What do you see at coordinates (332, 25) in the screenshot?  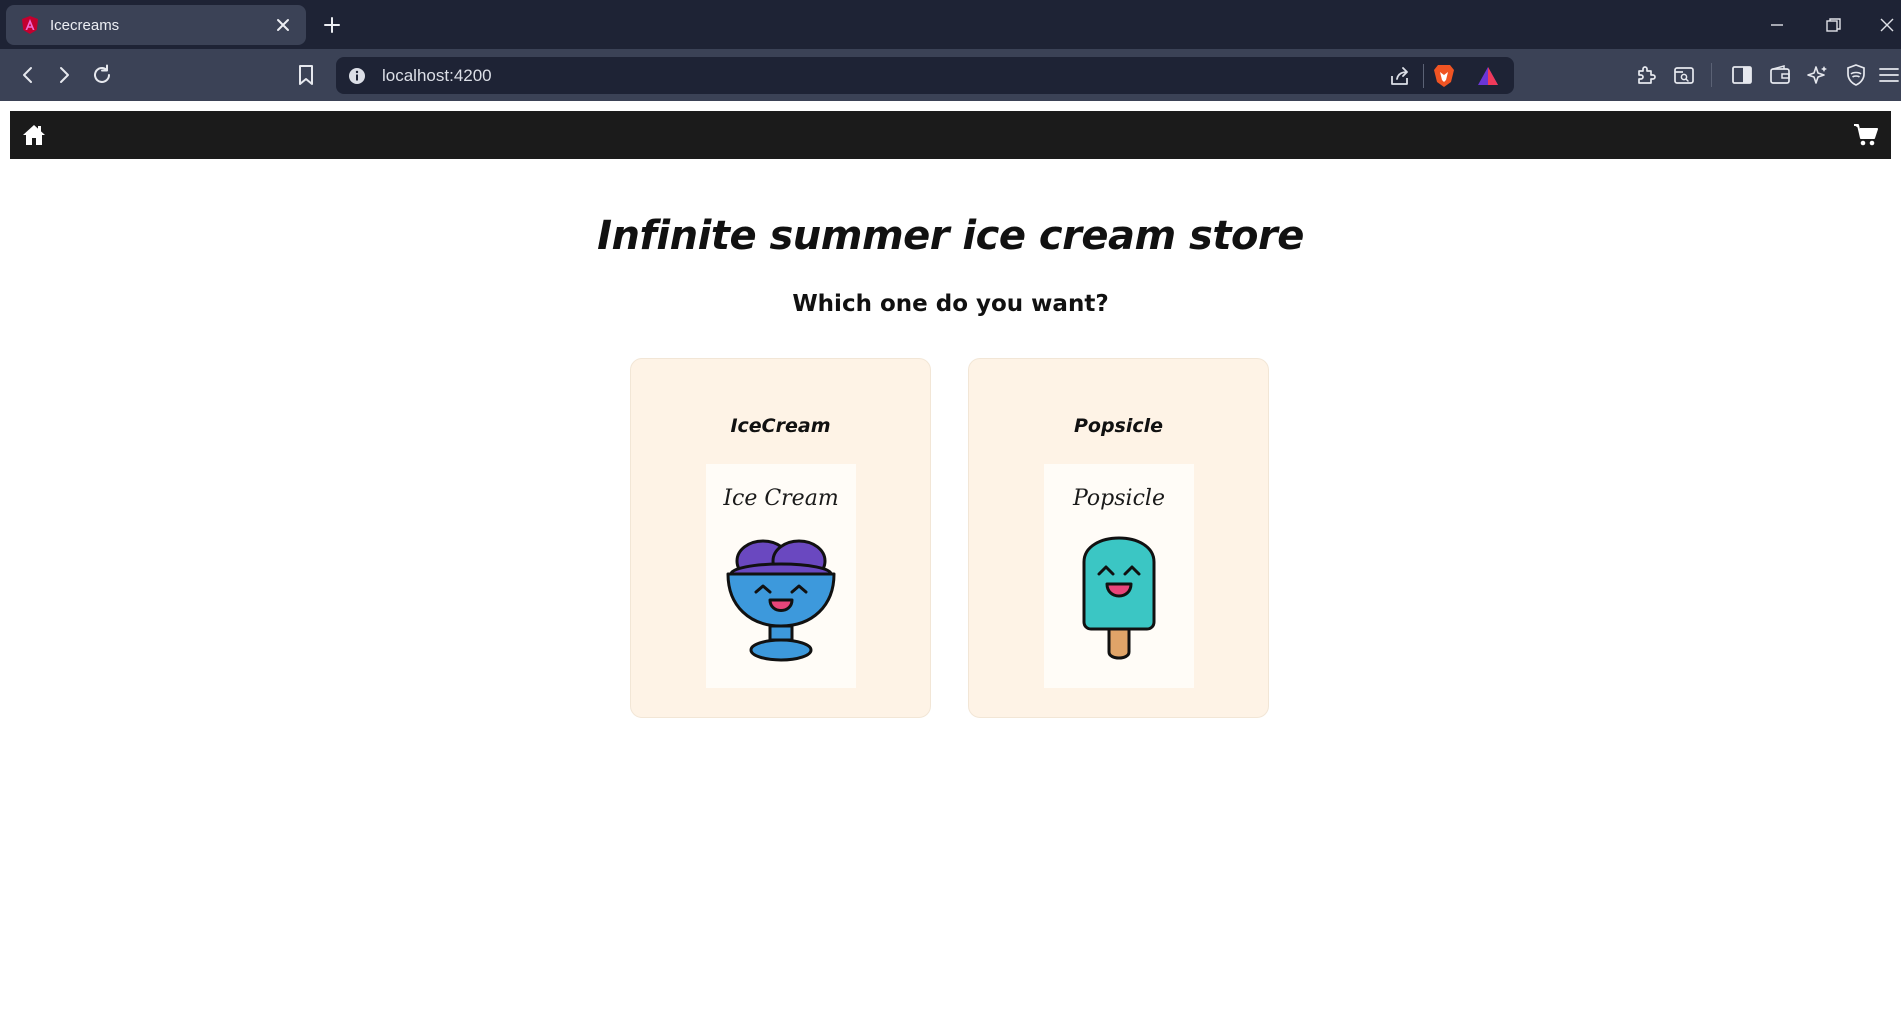 I see `new-tab-icon` at bounding box center [332, 25].